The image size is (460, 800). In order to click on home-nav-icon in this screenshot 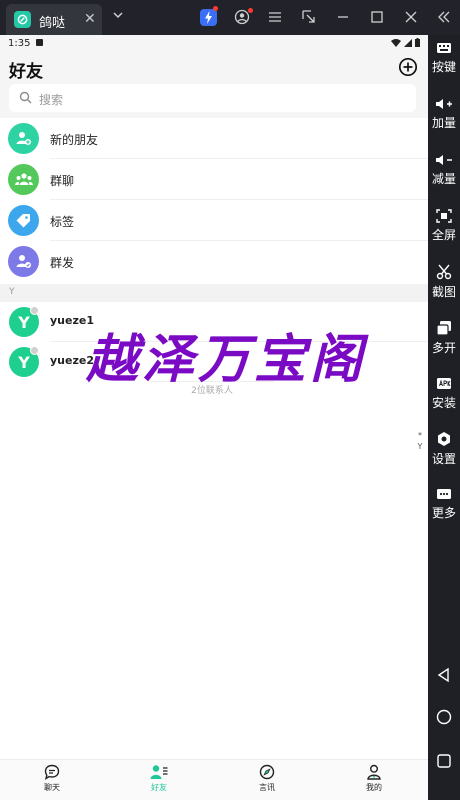, I will do `click(444, 717)`.